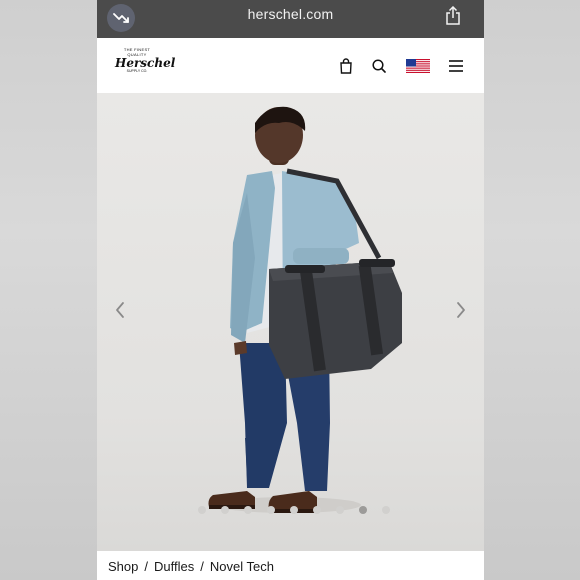 The height and width of the screenshot is (580, 580). What do you see at coordinates (456, 66) in the screenshot?
I see `menu-icon` at bounding box center [456, 66].